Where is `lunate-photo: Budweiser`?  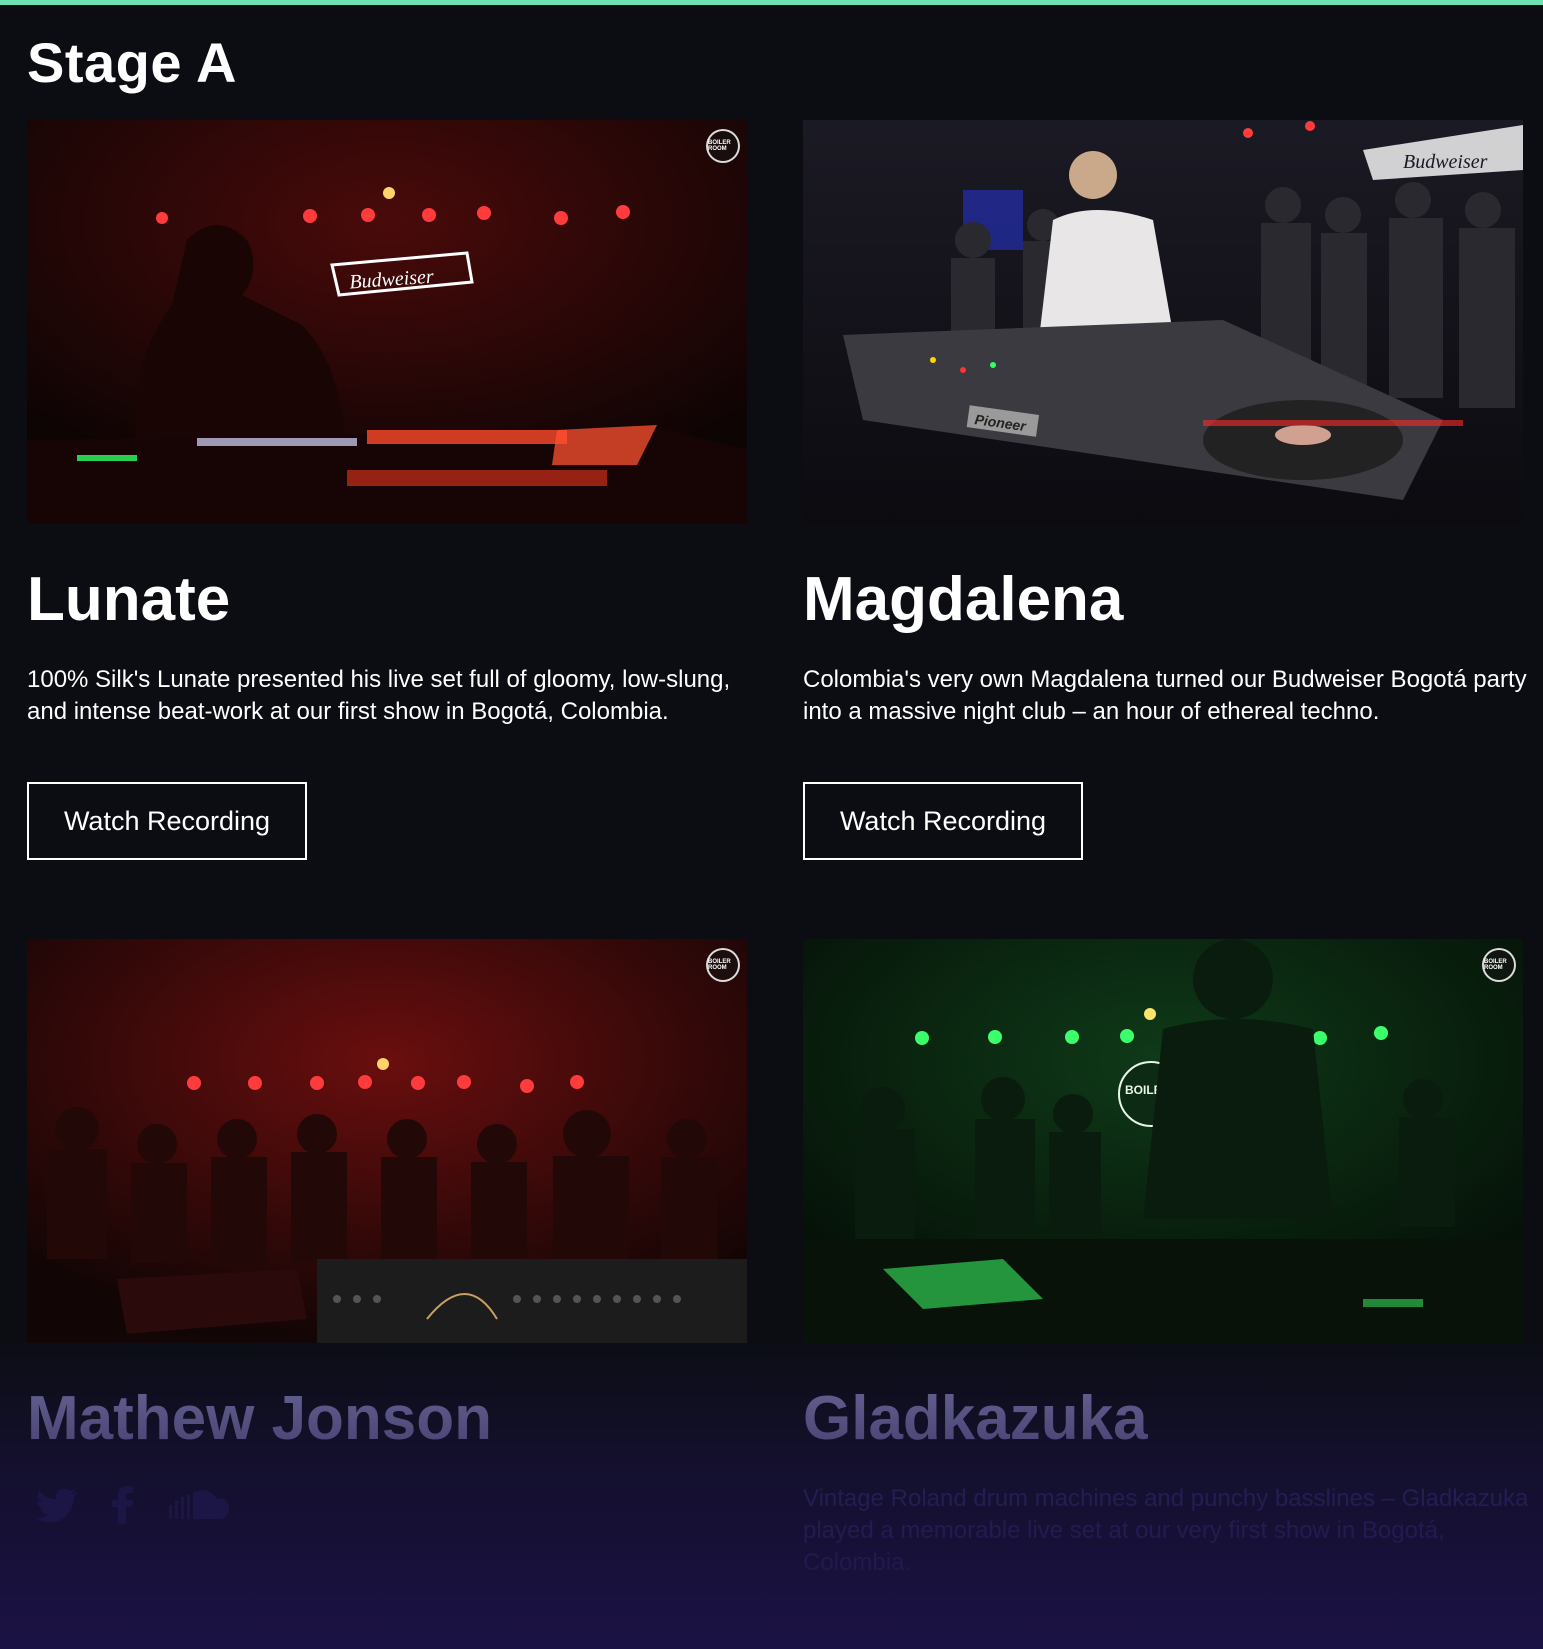
lunate-photo: Budweiser is located at coordinates (387, 322).